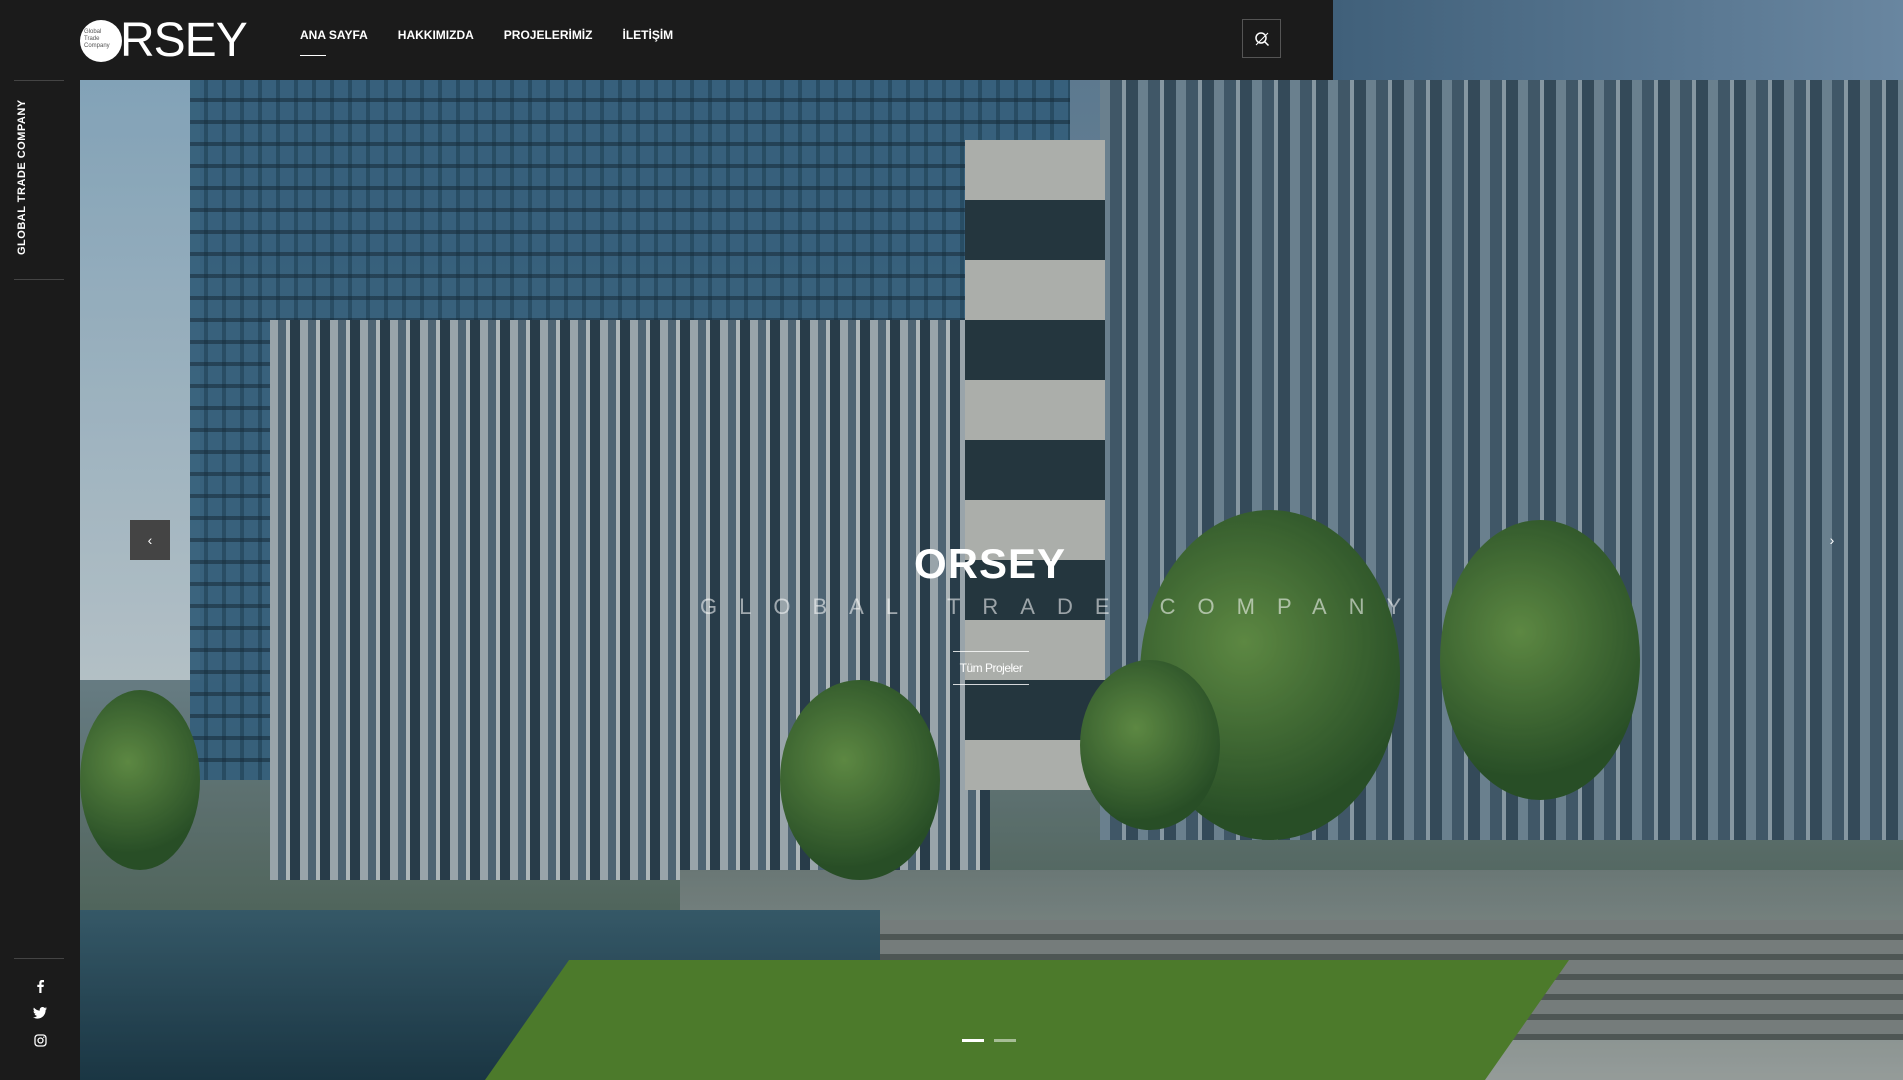 The width and height of the screenshot is (1903, 1080). I want to click on slider-pagination, so click(994, 1040).